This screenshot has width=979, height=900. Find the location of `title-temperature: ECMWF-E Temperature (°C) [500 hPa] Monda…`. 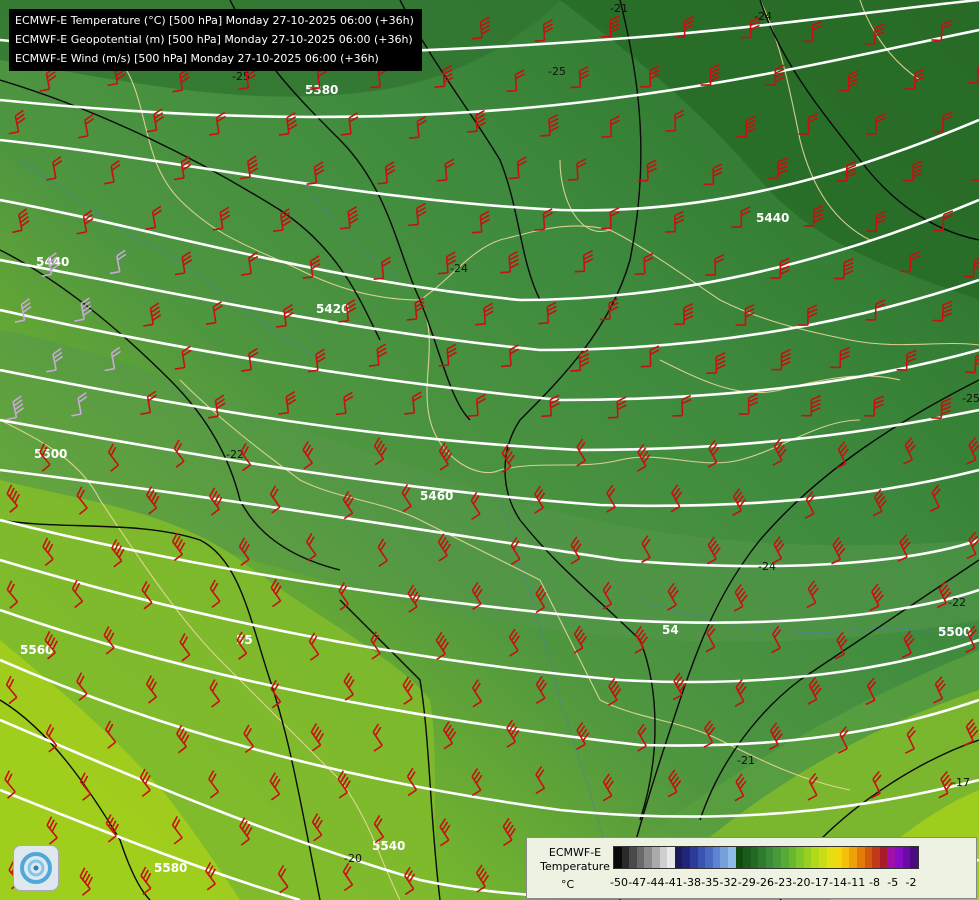

title-temperature: ECMWF-E Temperature (°C) [500 hPa] Monda… is located at coordinates (214, 20).